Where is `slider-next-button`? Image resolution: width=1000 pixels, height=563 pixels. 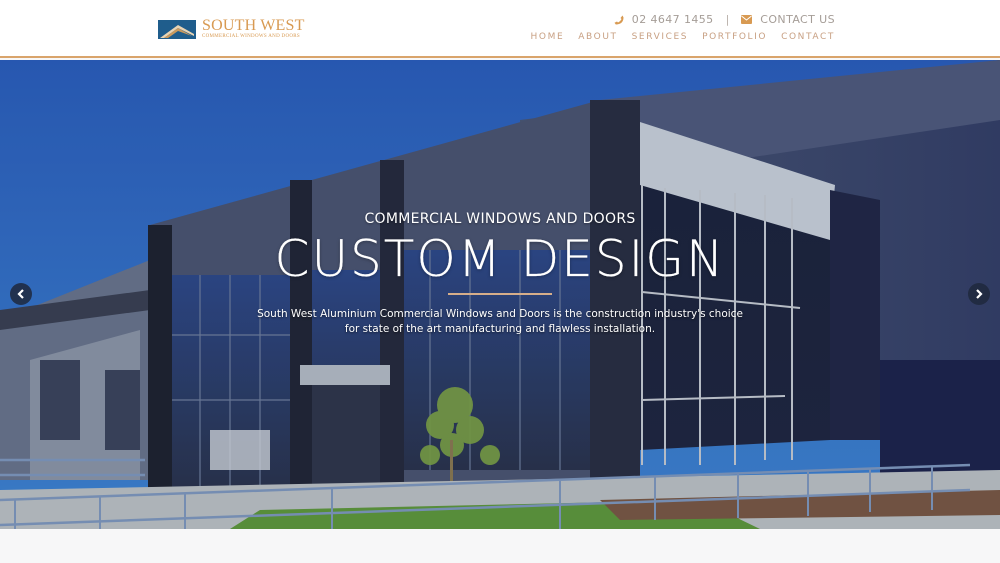 slider-next-button is located at coordinates (979, 294).